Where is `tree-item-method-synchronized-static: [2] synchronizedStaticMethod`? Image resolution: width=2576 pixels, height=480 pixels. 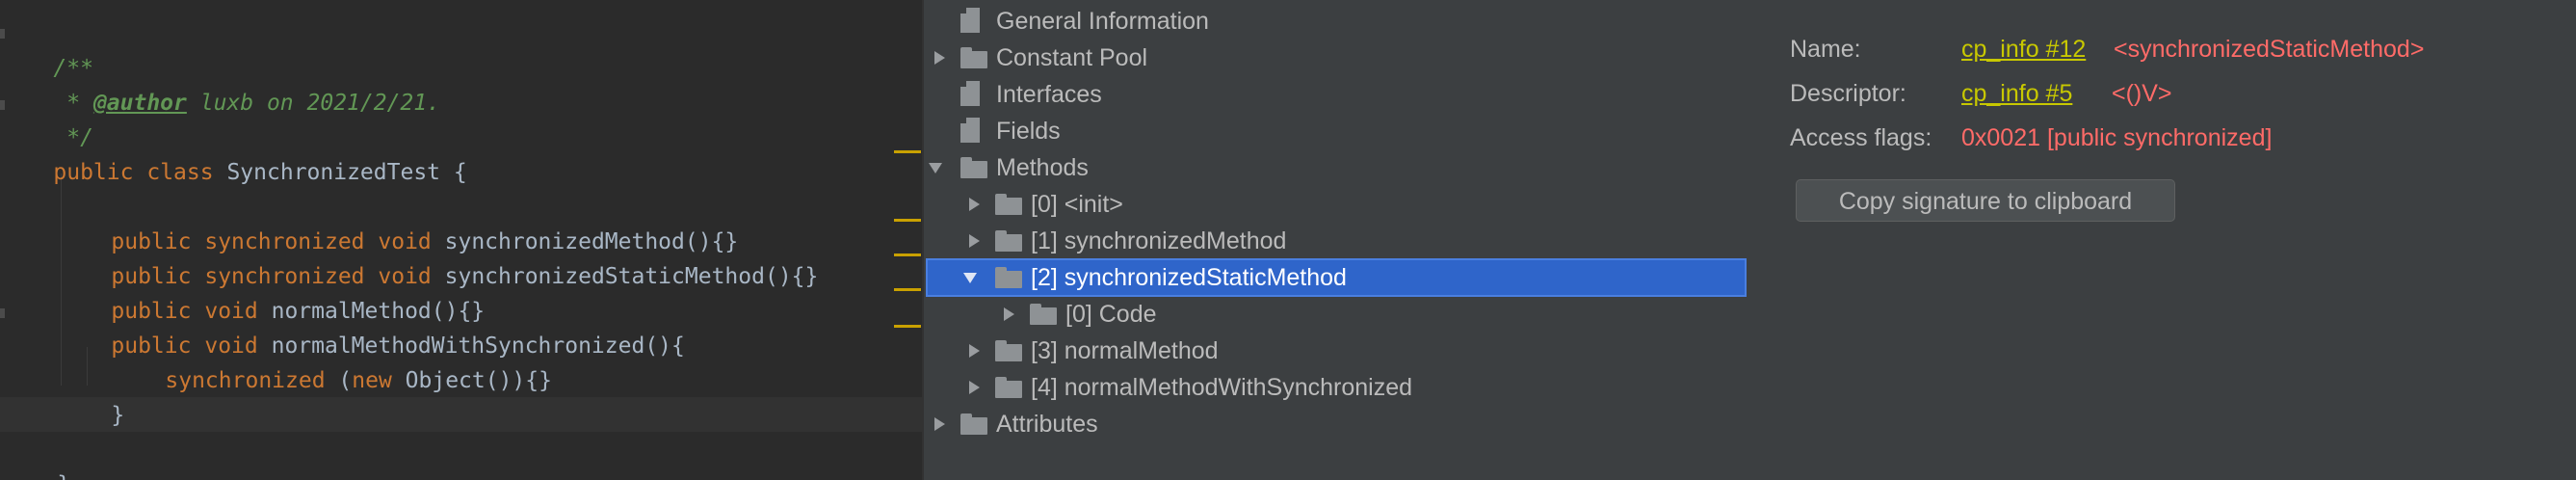 tree-item-method-synchronized-static: [2] synchronizedStaticMethod is located at coordinates (1336, 277).